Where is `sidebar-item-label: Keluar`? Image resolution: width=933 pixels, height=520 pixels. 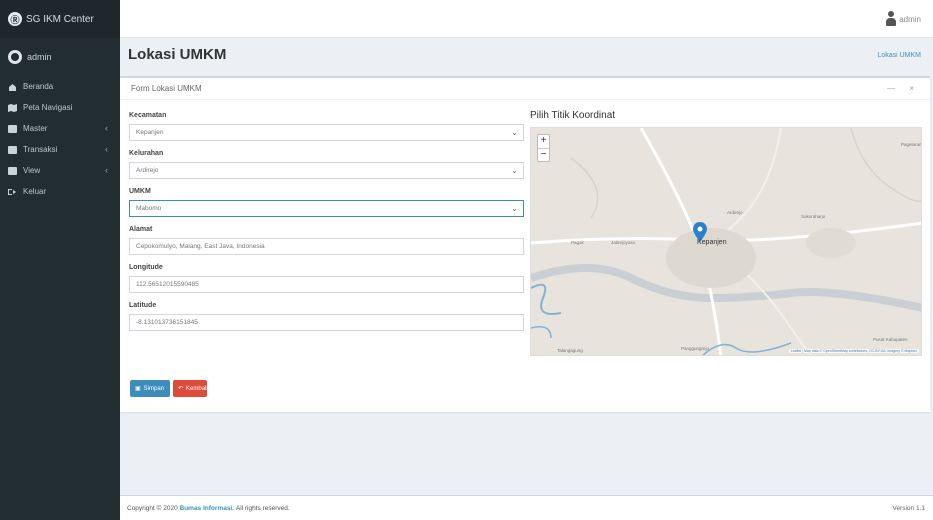 sidebar-item-label: Keluar is located at coordinates (35, 191).